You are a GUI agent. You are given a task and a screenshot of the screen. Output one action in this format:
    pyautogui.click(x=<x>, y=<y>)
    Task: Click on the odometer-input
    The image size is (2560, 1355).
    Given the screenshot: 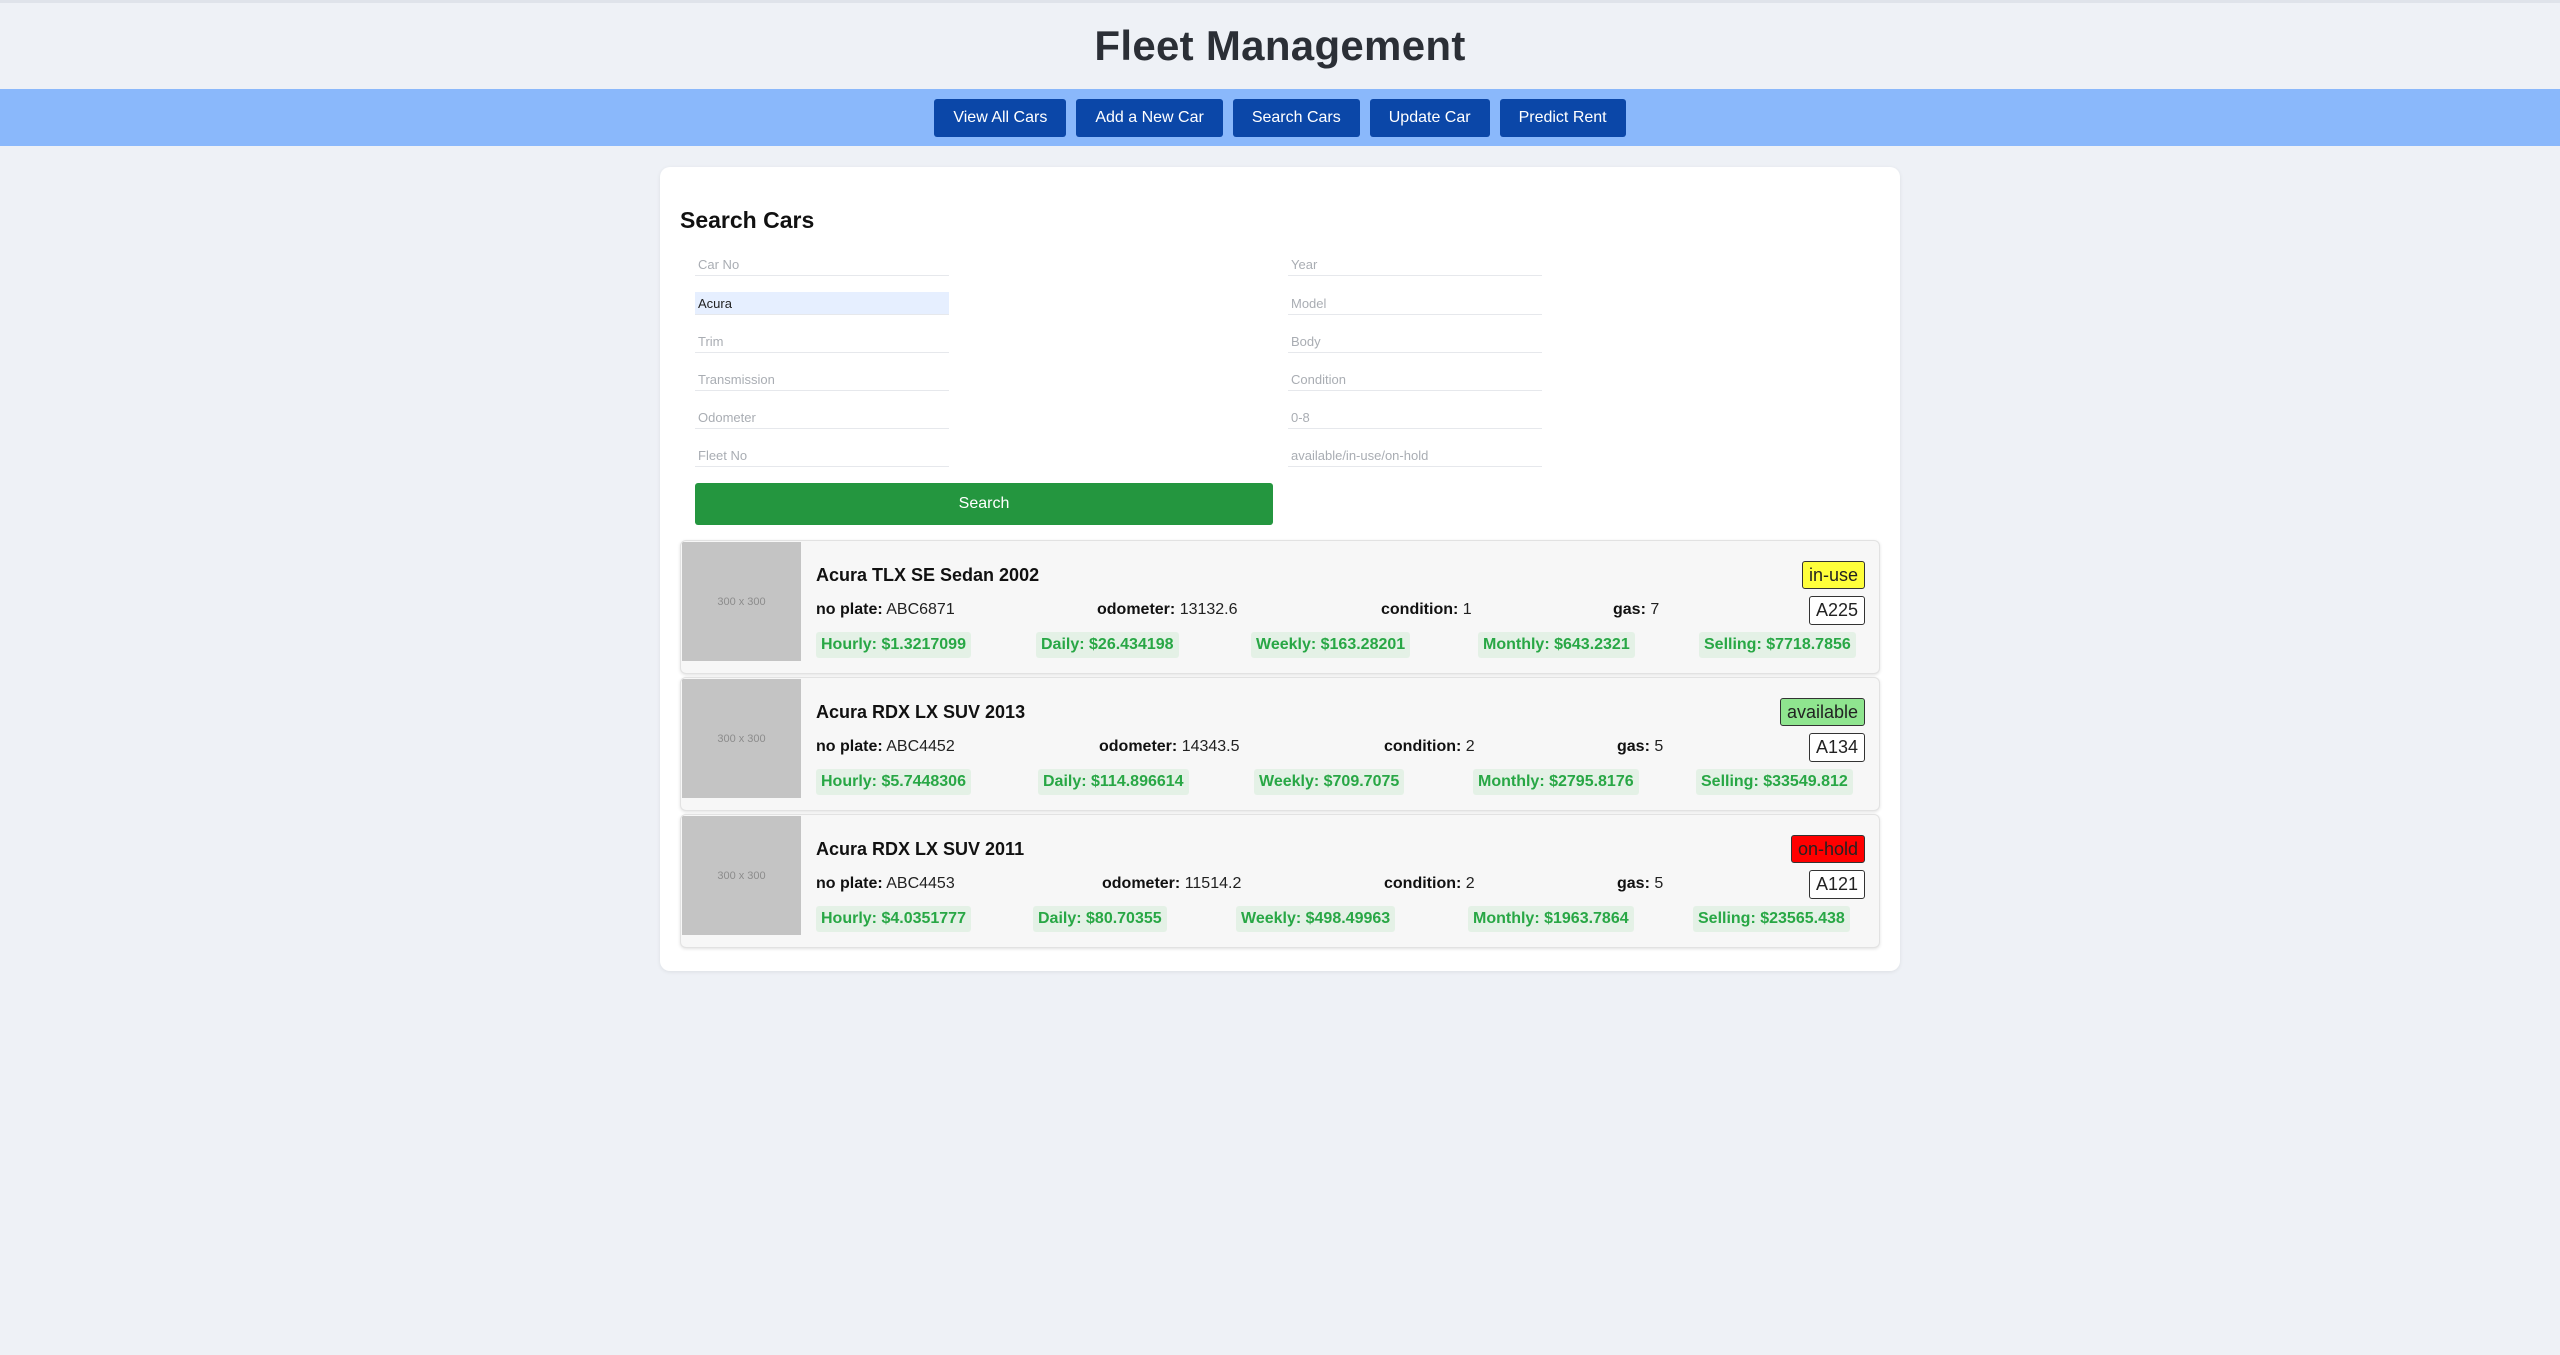 What is the action you would take?
    pyautogui.click(x=822, y=417)
    